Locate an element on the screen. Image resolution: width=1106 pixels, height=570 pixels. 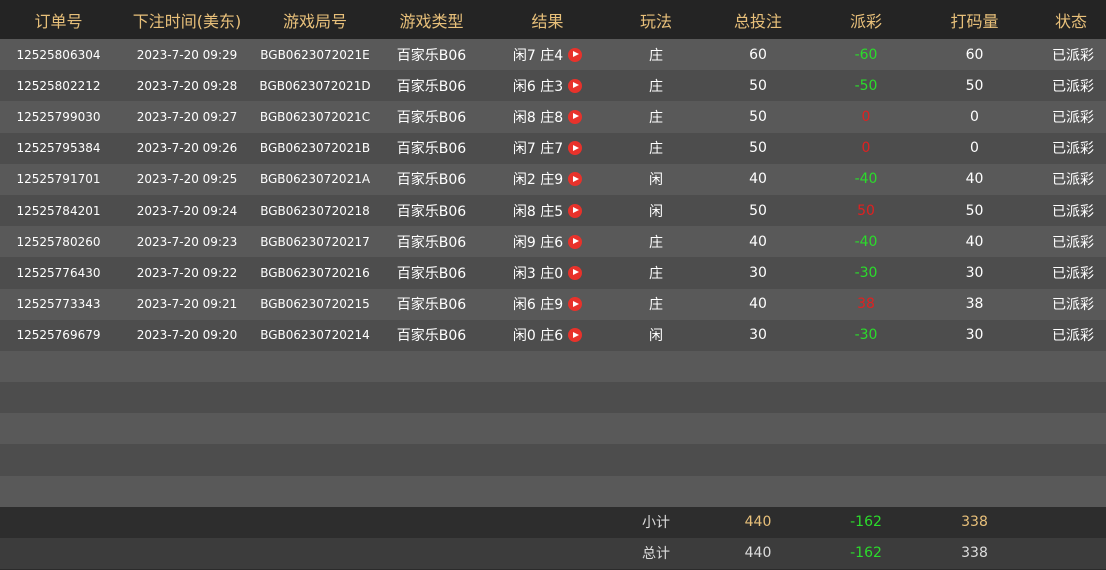
bet-time: 2023-7-20 09:25 is located at coordinates (187, 179).